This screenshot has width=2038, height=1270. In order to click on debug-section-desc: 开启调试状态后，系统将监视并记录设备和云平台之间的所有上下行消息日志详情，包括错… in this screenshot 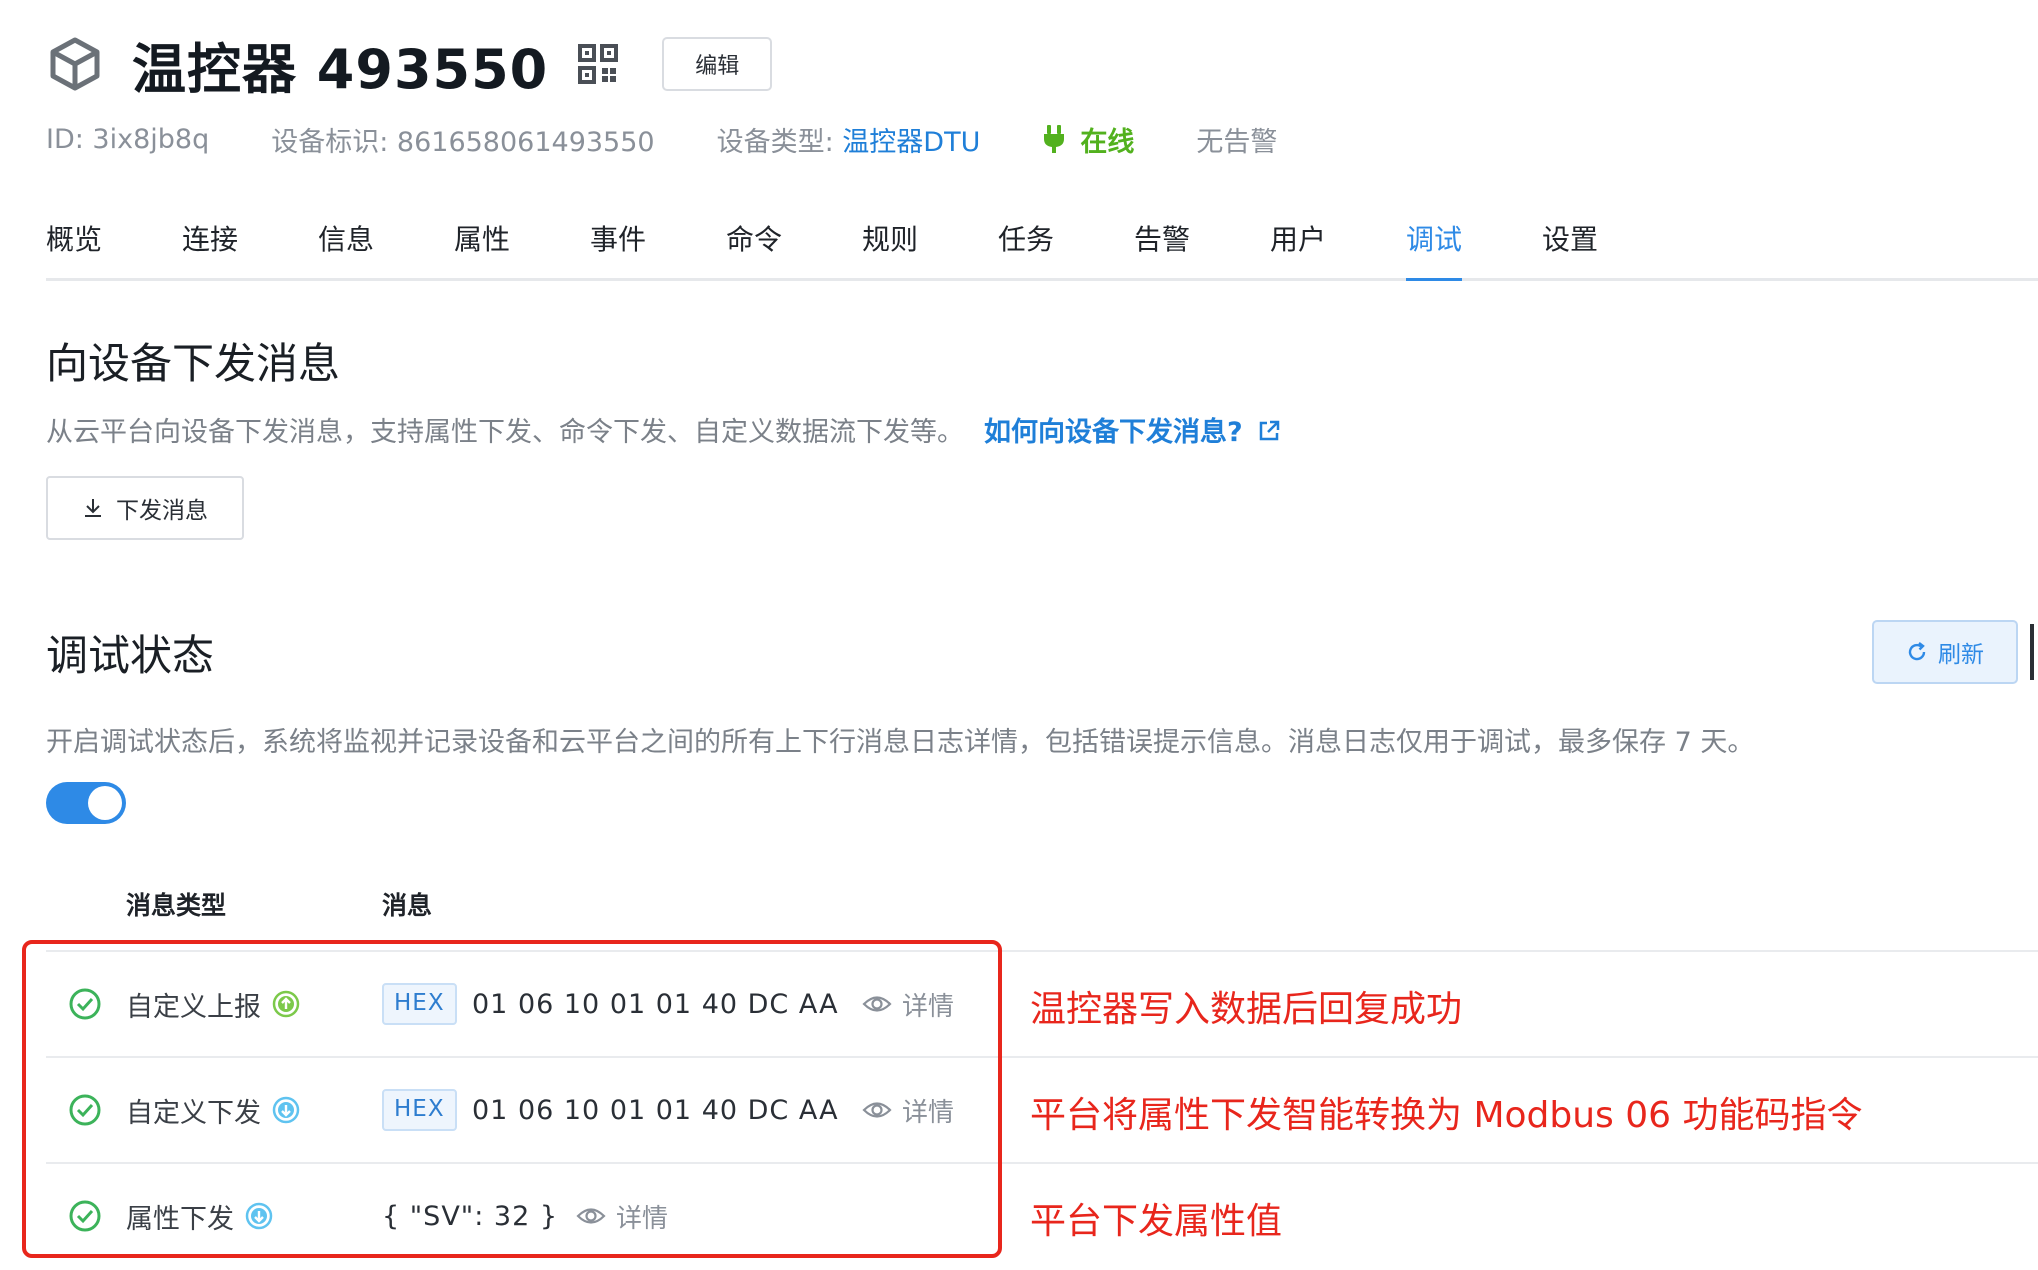, I will do `click(900, 742)`.